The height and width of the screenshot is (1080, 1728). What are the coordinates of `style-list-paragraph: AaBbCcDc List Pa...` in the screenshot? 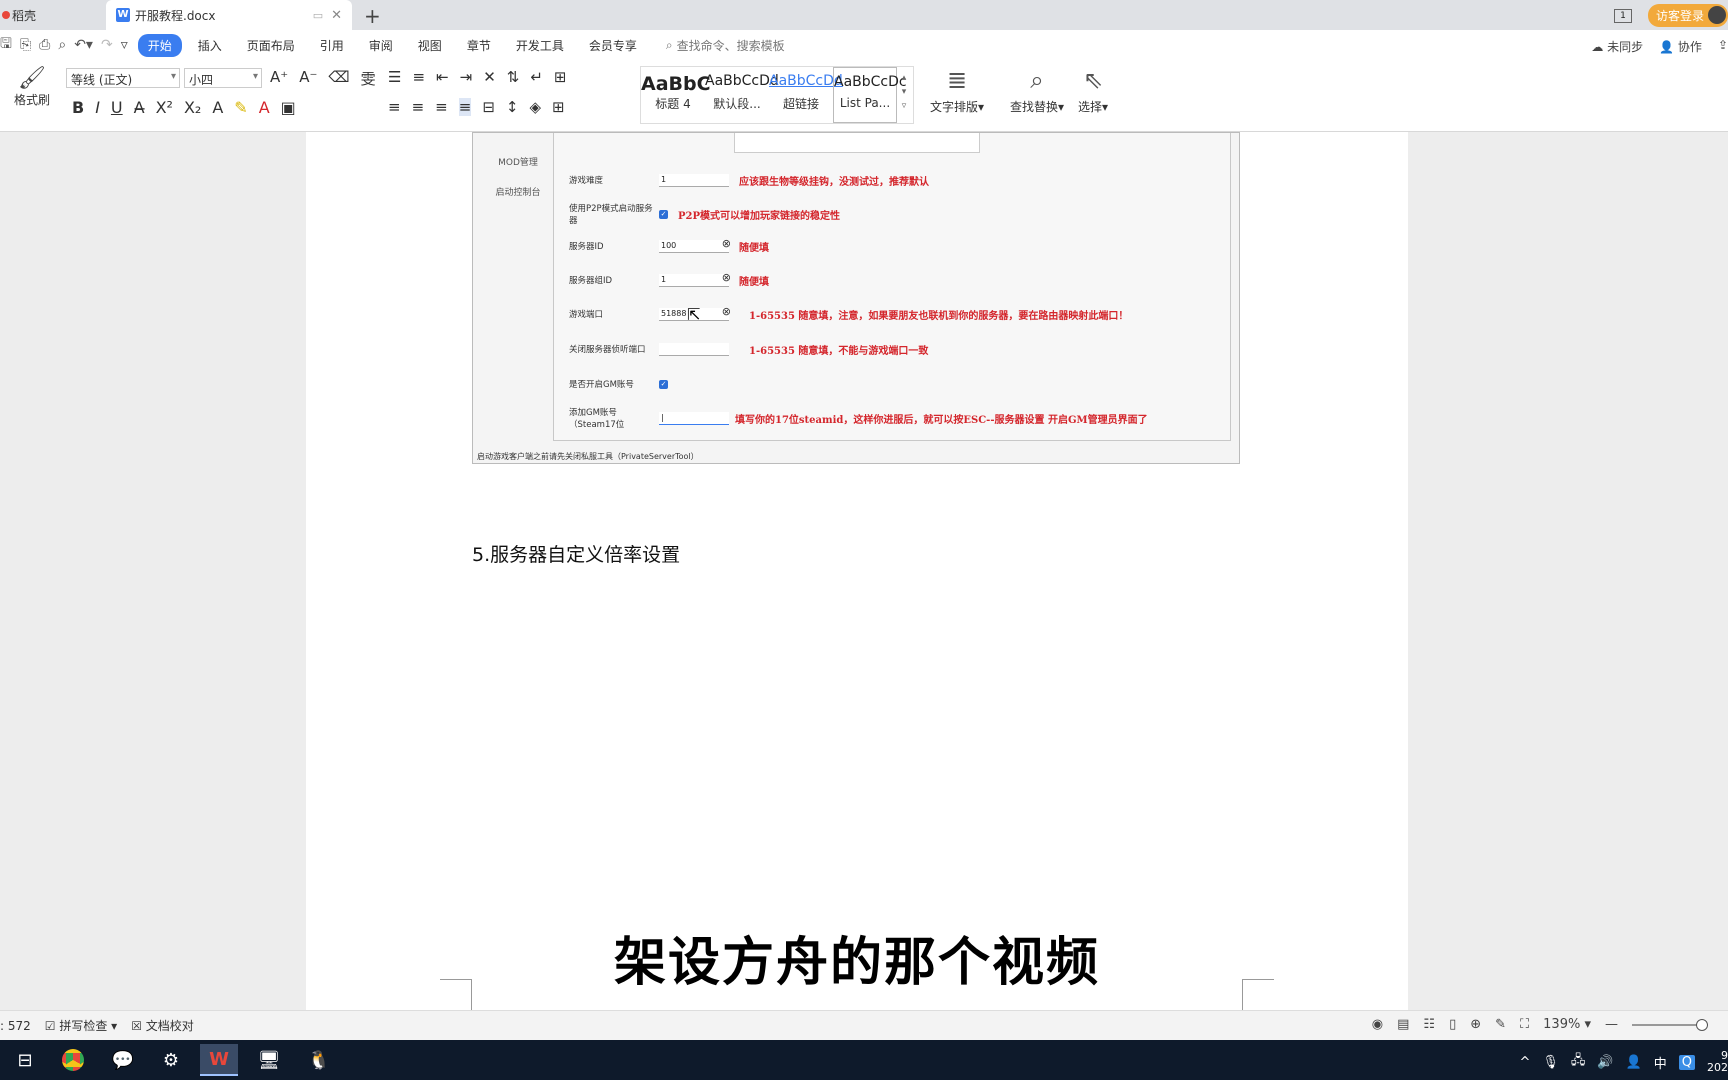 It's located at (870, 95).